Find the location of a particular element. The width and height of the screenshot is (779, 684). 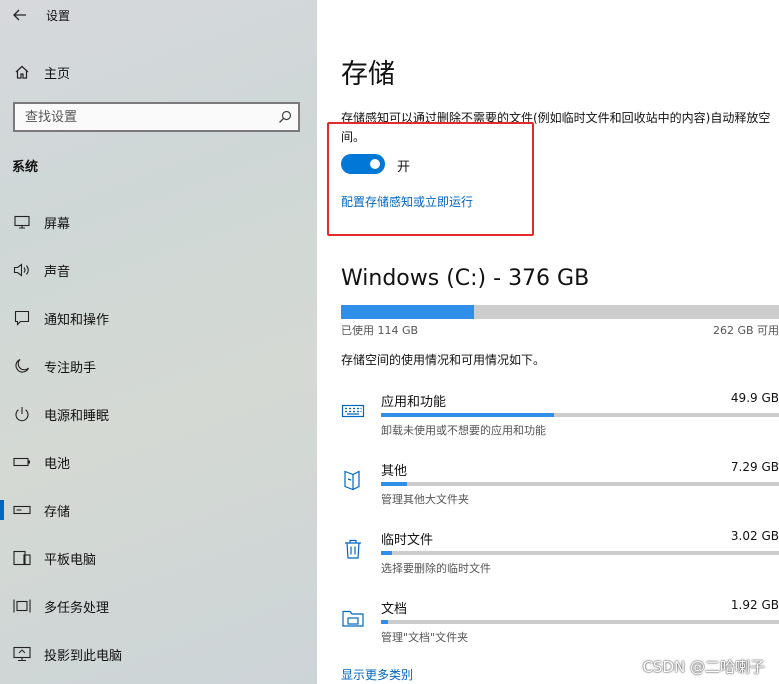

app-title: 设置 is located at coordinates (58, 15).